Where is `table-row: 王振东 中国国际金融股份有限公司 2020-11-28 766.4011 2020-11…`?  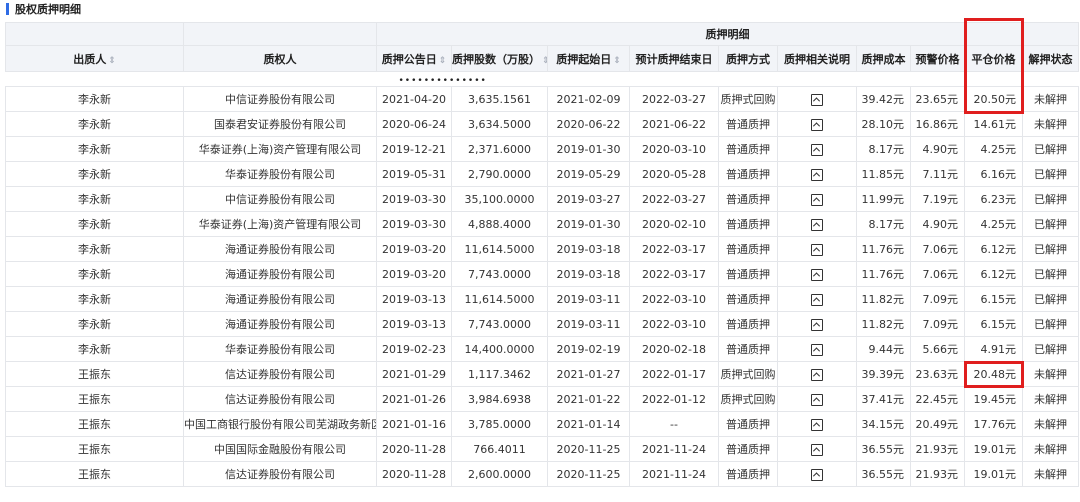
table-row: 王振东 中国国际金融股份有限公司 2020-11-28 766.4011 2020-11… is located at coordinates (542, 449).